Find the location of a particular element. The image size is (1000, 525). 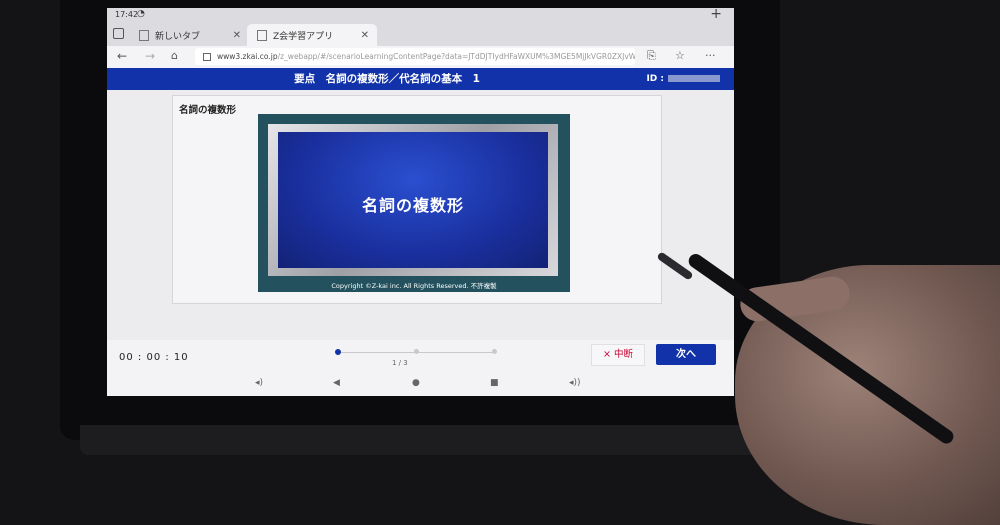

back-arrow-icon: ← is located at coordinates (122, 56).